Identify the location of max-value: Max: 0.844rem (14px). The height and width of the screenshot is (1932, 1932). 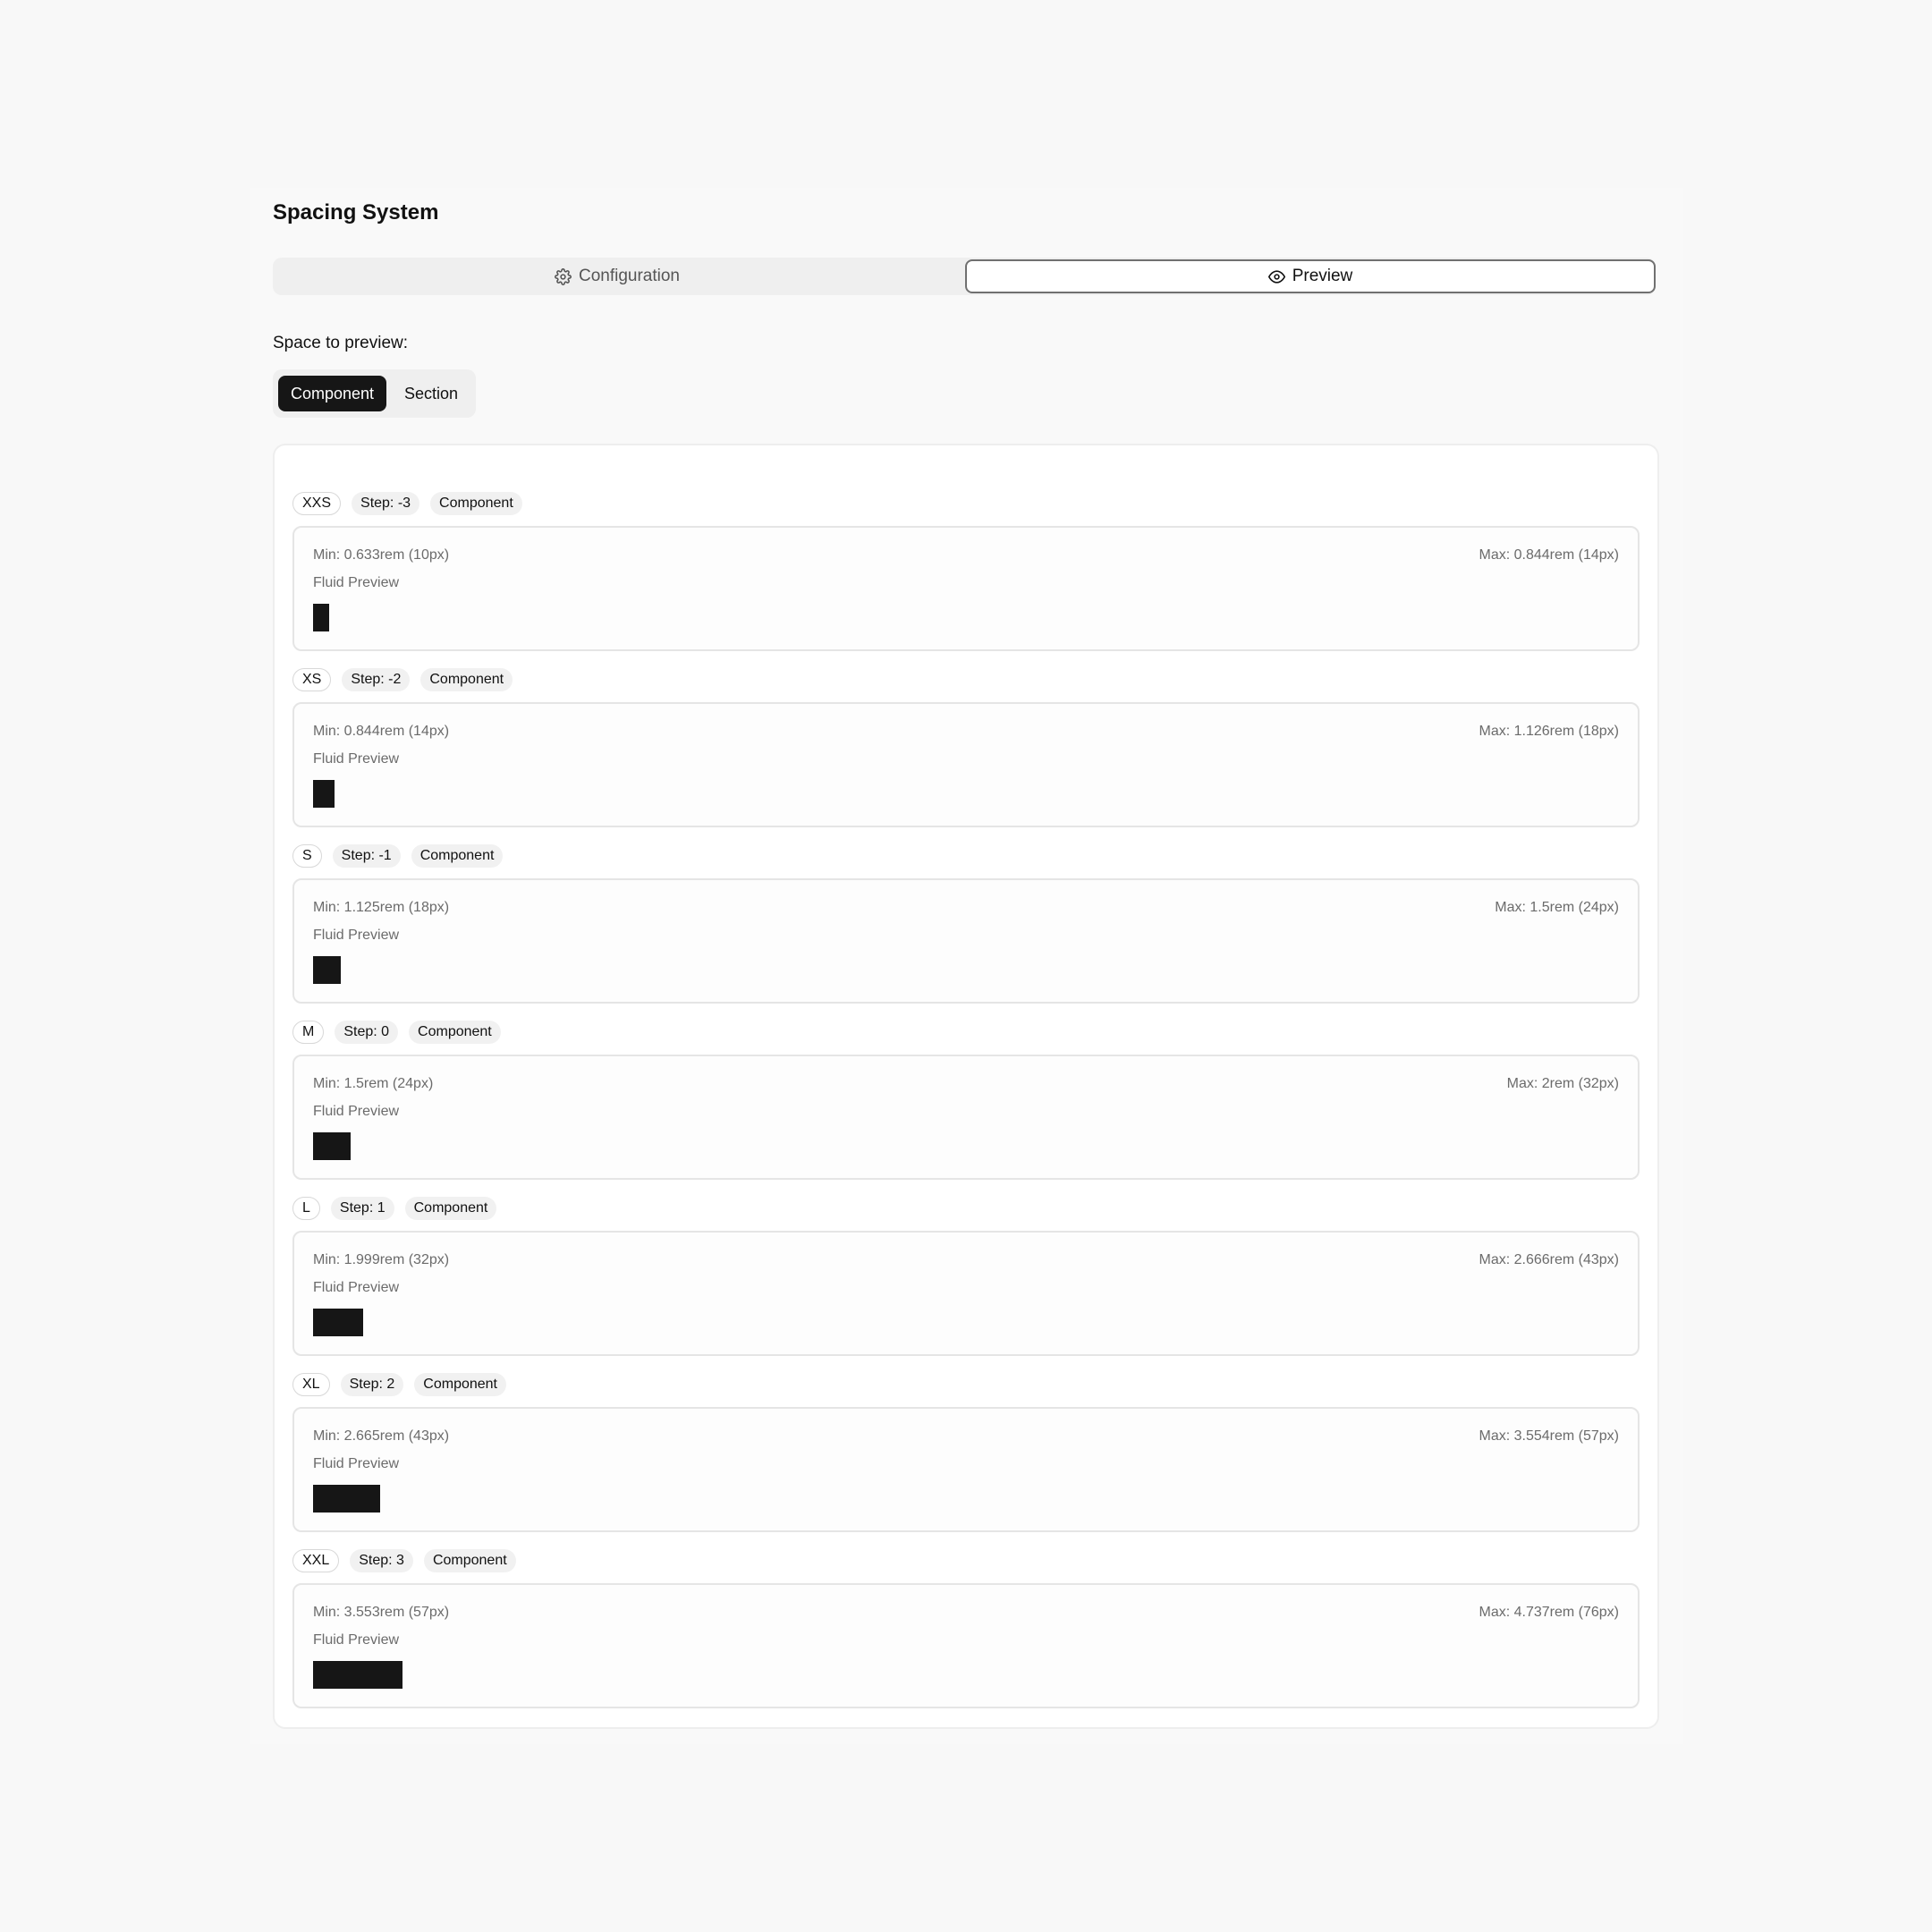
(1549, 555).